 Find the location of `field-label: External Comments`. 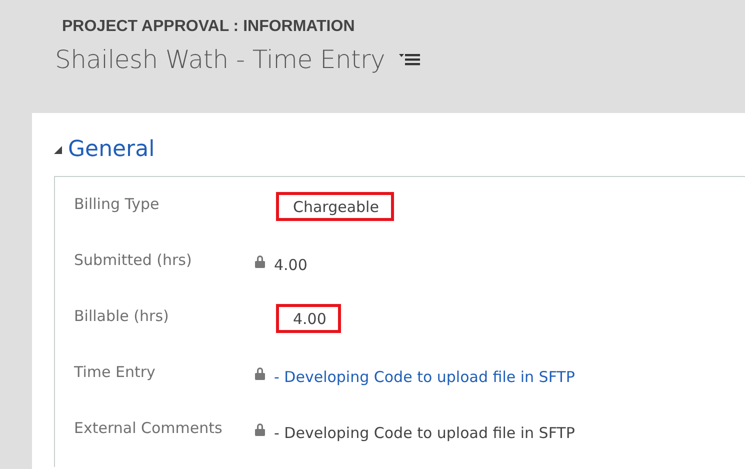

field-label: External Comments is located at coordinates (149, 429).